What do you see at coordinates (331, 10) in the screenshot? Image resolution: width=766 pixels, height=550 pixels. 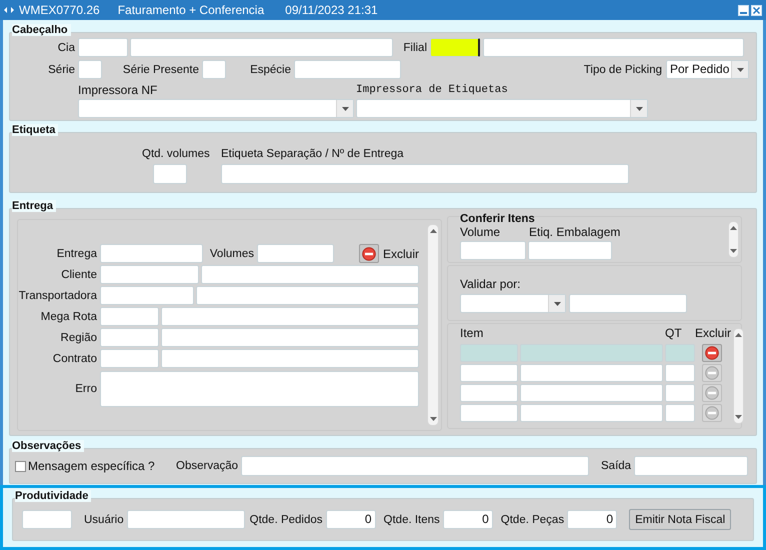 I see `window-datetime: 09/11/2023 21:31` at bounding box center [331, 10].